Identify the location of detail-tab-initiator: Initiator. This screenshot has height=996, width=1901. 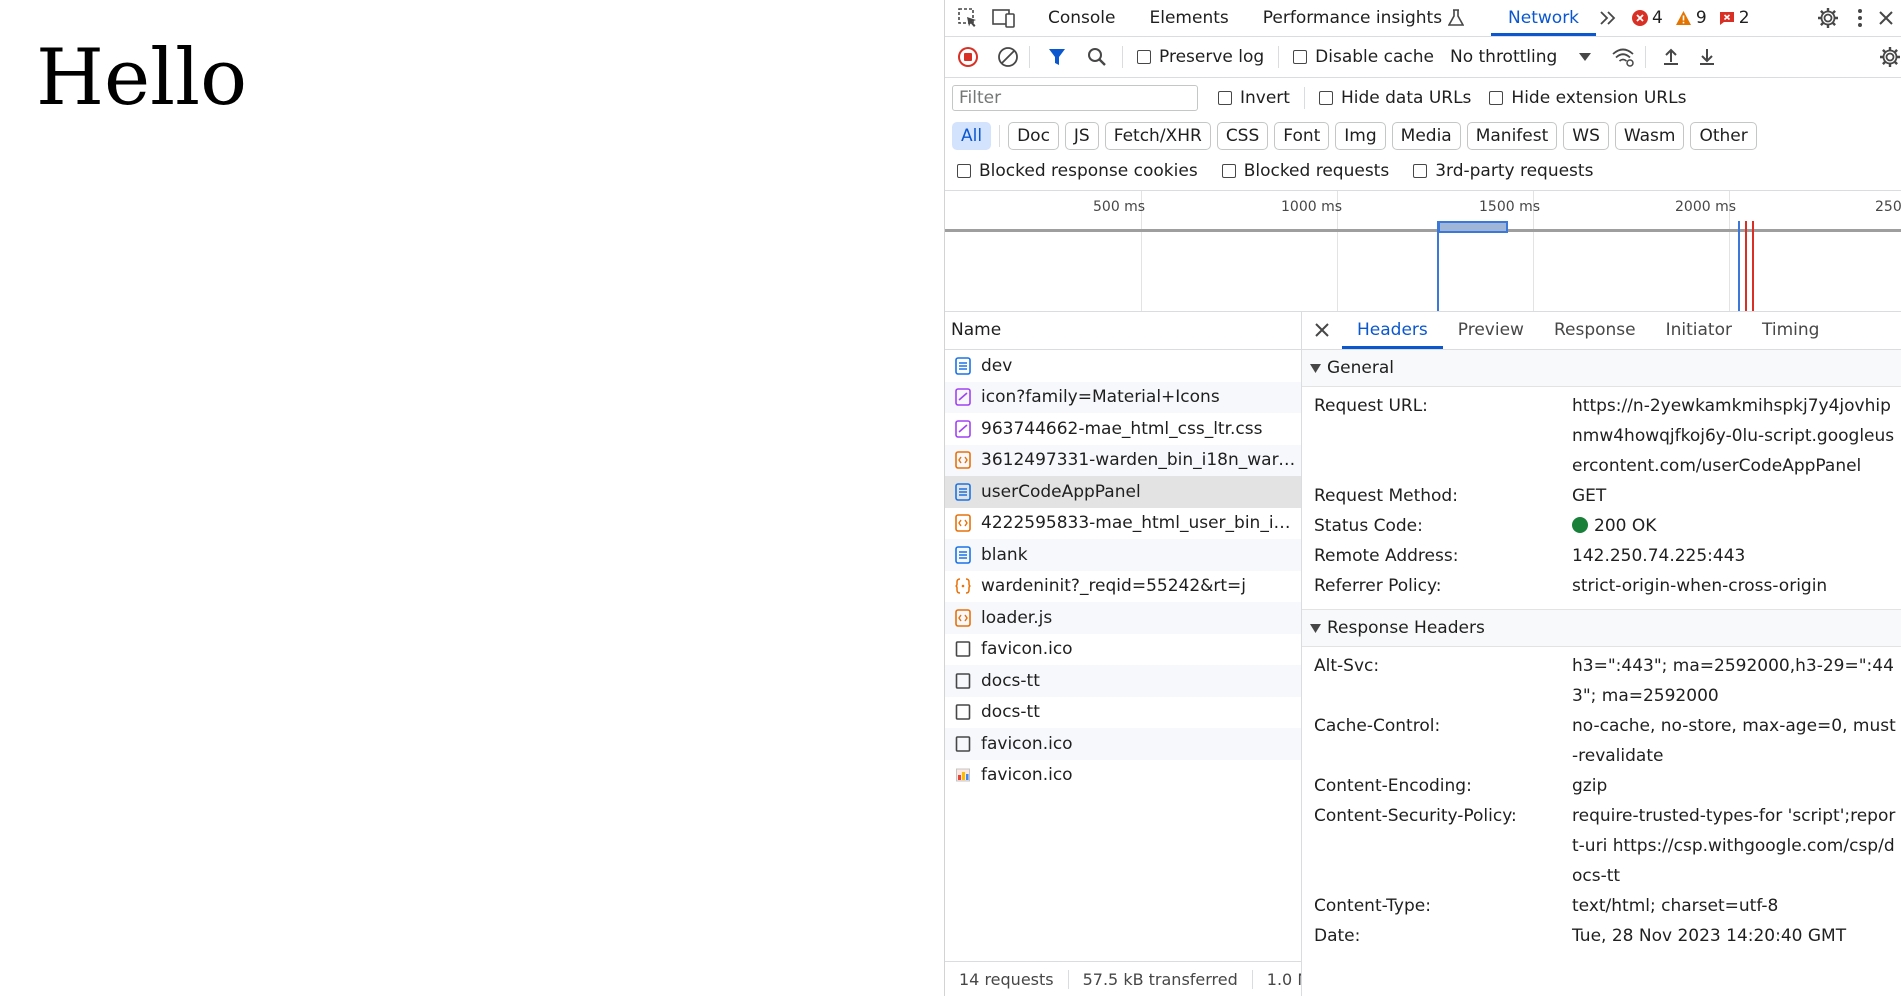
(1699, 330).